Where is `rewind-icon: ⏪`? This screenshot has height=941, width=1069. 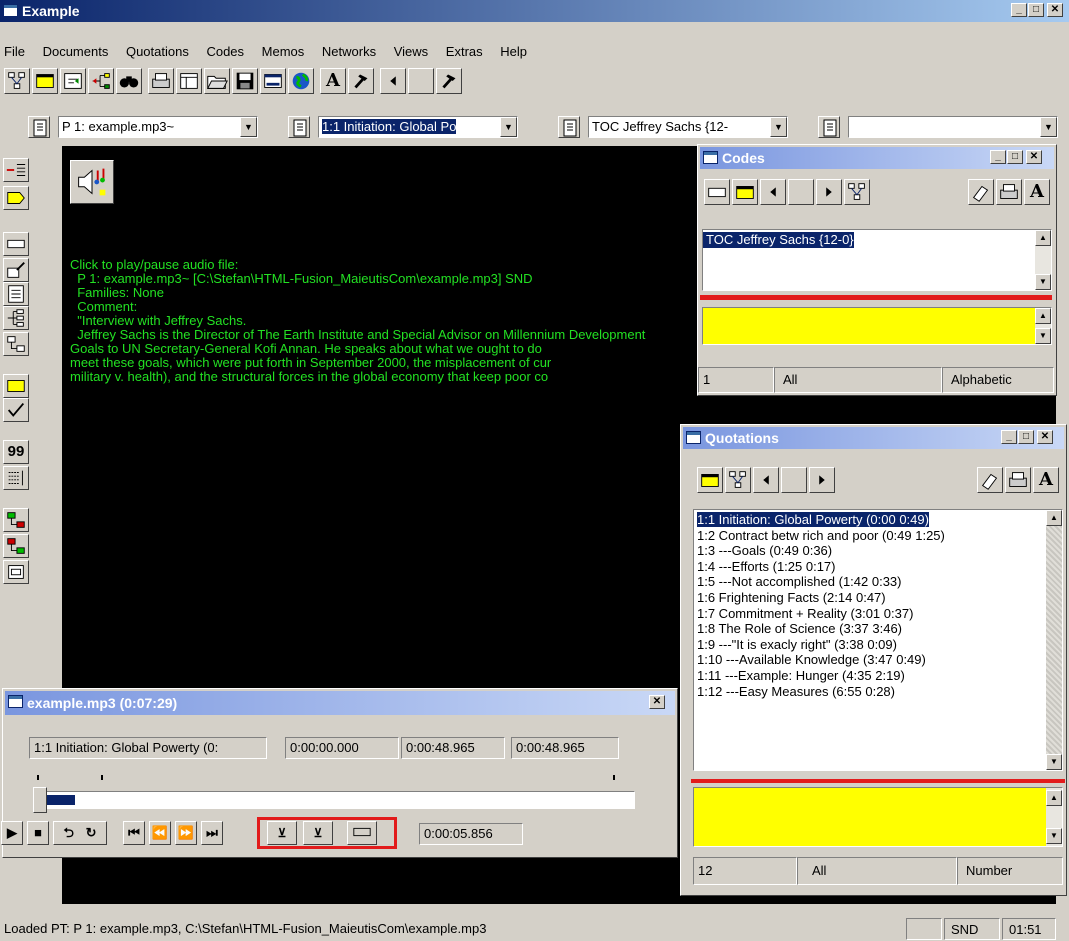 rewind-icon: ⏪ is located at coordinates (160, 833).